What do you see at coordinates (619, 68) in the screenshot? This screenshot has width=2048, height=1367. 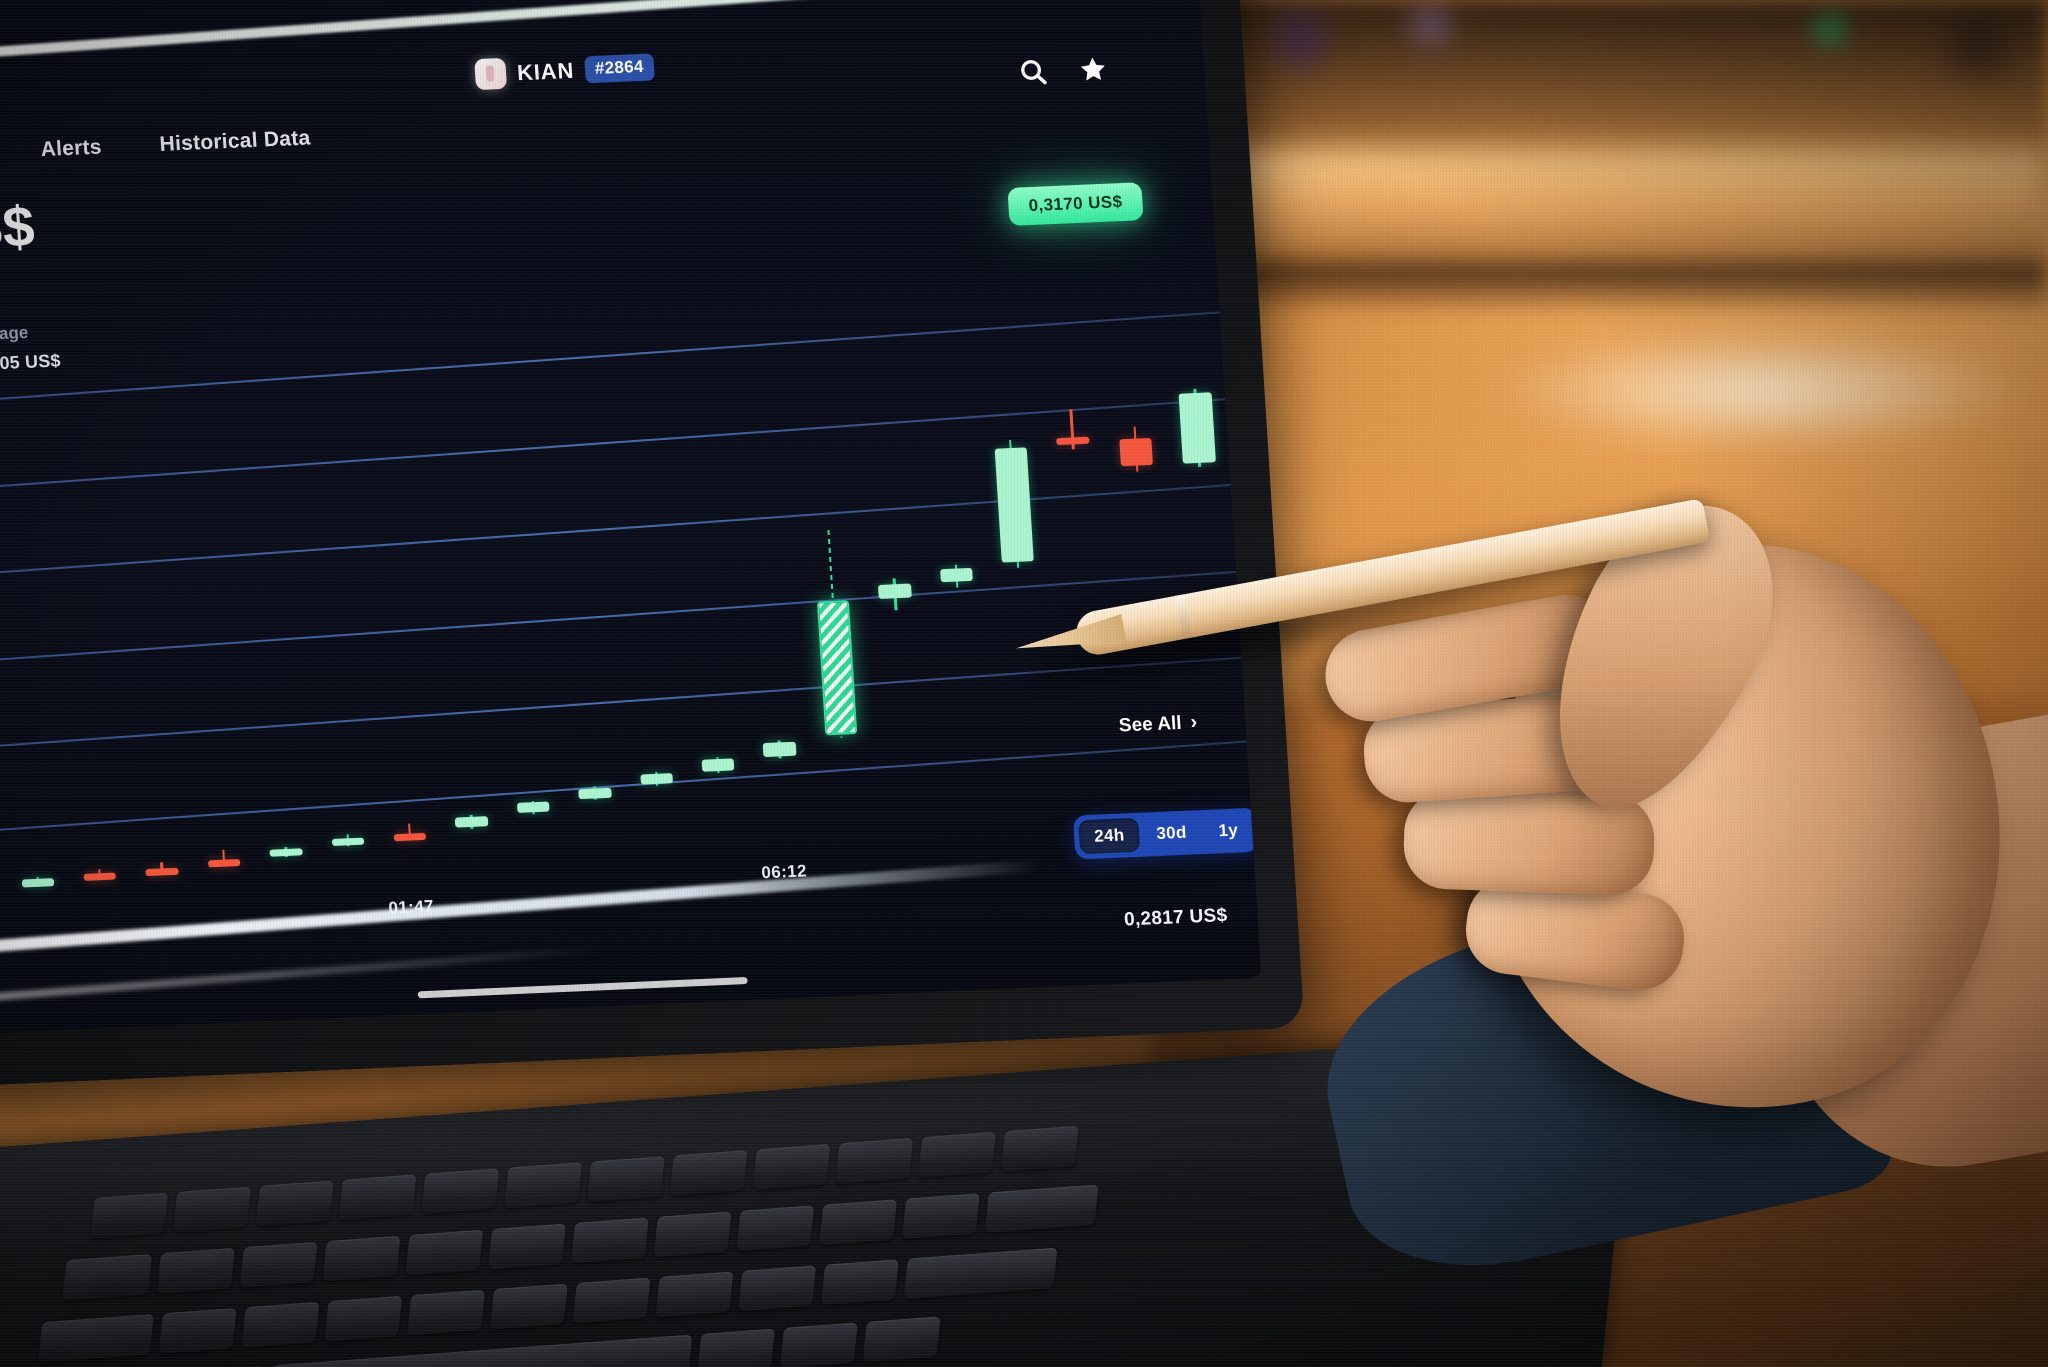 I see `token-id-badge: #2864` at bounding box center [619, 68].